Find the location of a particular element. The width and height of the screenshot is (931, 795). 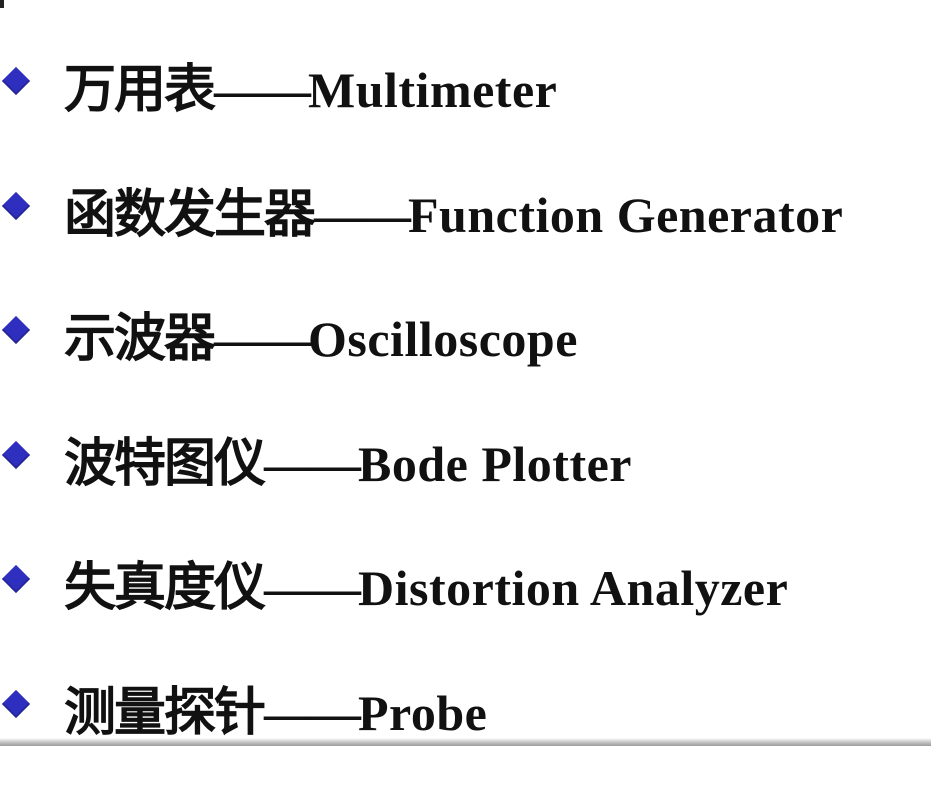

chinese-term: 示波器 is located at coordinates (140, 339).